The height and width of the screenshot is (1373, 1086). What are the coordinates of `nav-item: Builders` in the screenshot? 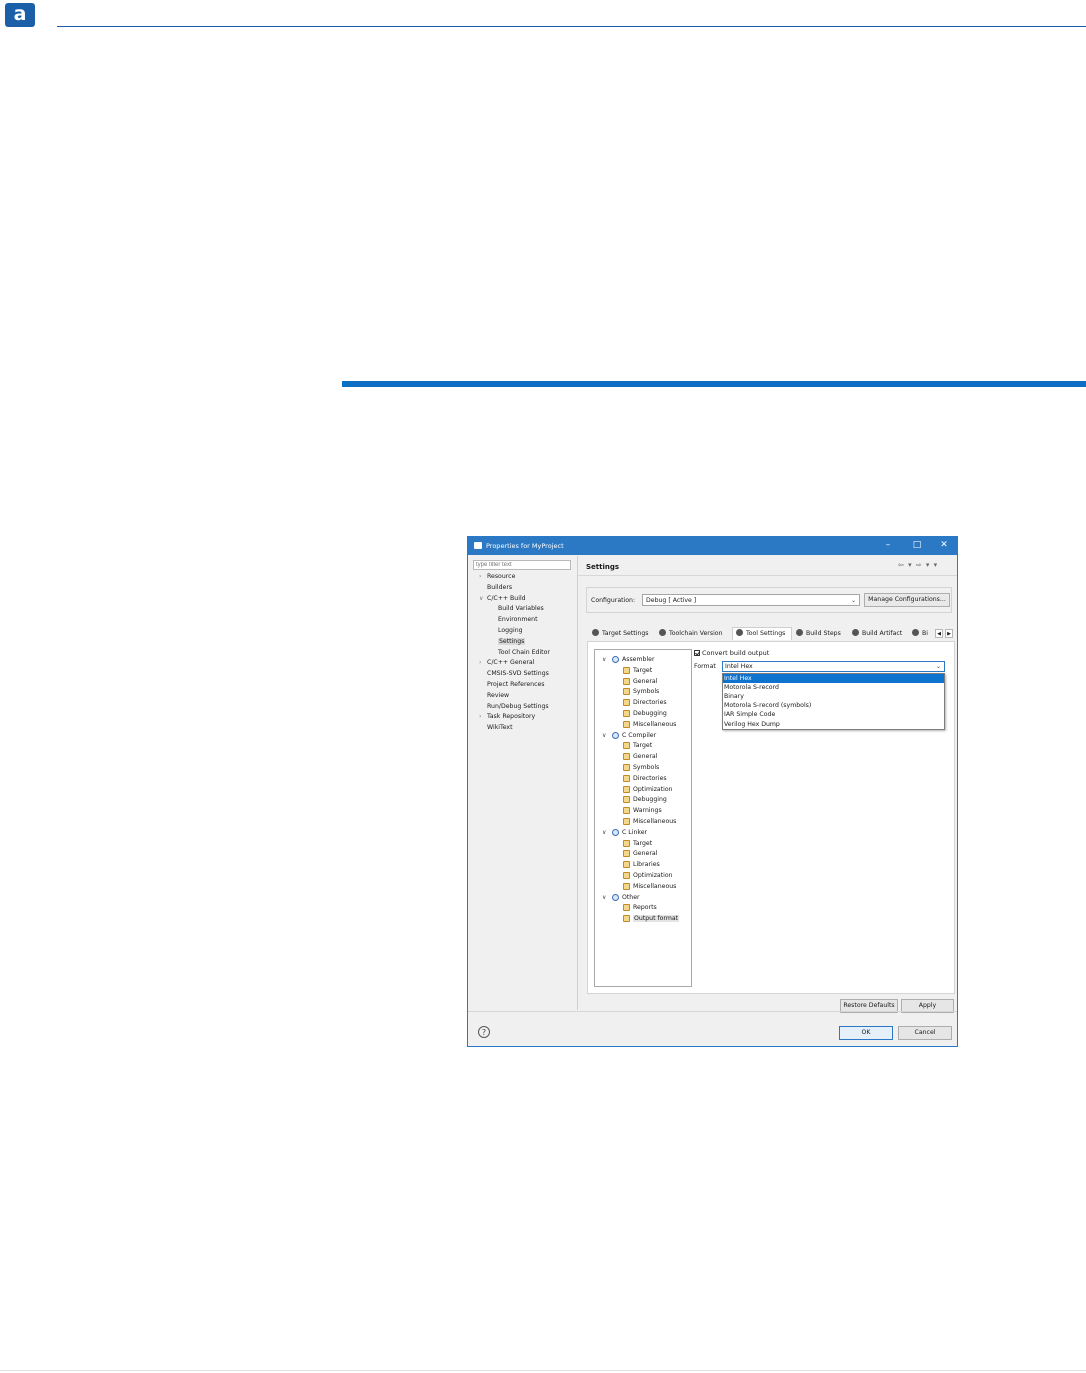 It's located at (499, 588).